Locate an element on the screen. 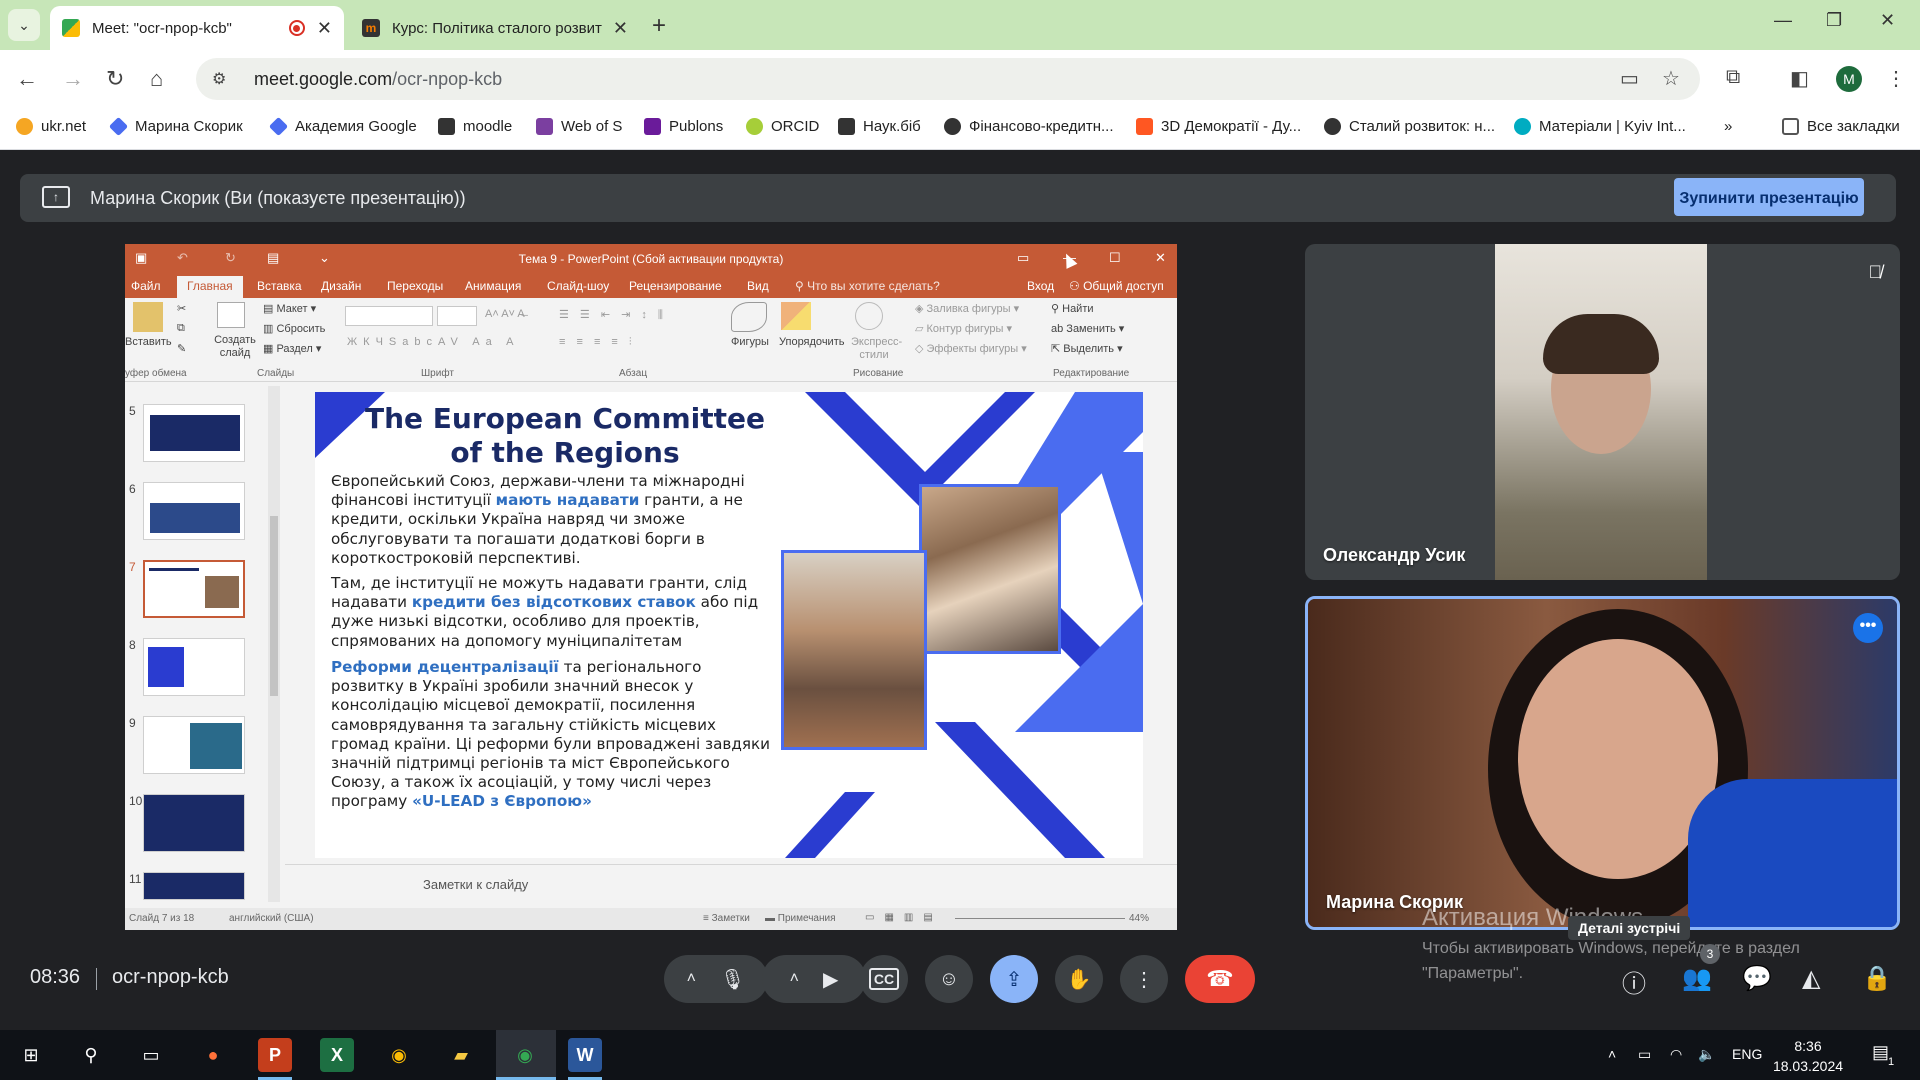 Image resolution: width=1920 pixels, height=1080 pixels. ppt-close-icon: ✕ is located at coordinates (1160, 258).